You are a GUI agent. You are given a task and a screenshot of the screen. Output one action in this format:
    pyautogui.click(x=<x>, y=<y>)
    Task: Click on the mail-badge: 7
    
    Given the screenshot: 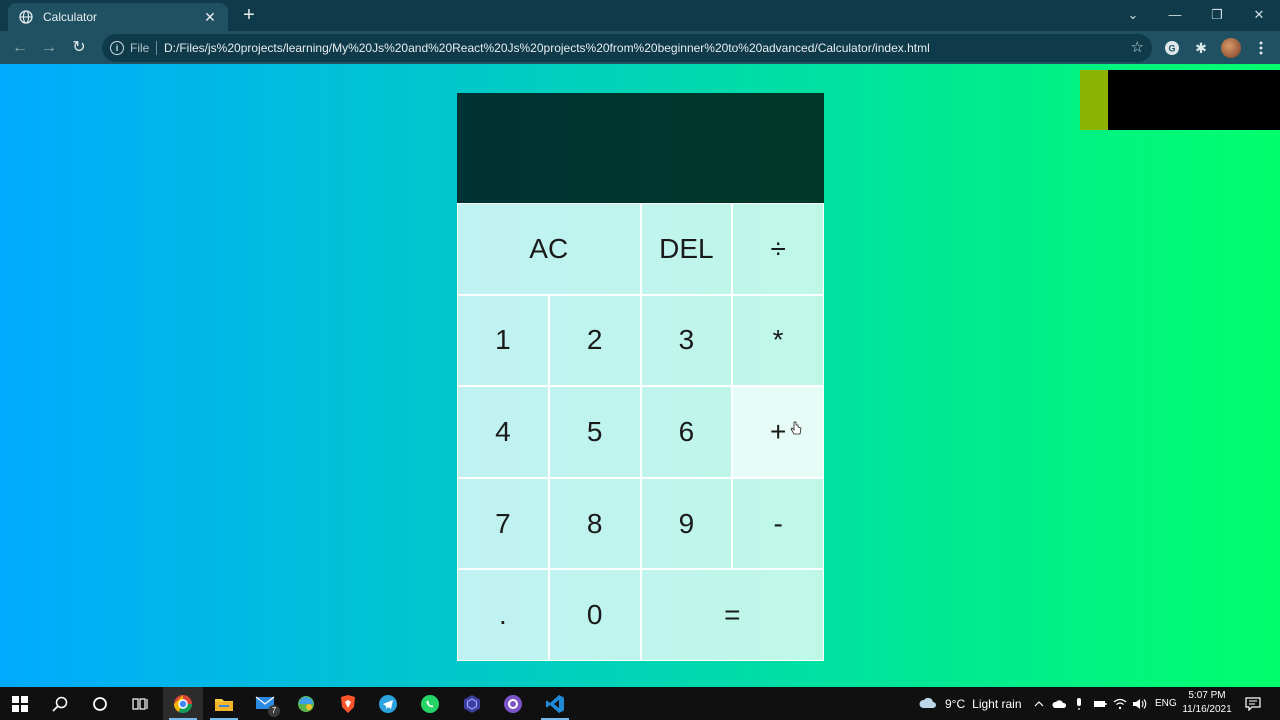 What is the action you would take?
    pyautogui.click(x=274, y=711)
    